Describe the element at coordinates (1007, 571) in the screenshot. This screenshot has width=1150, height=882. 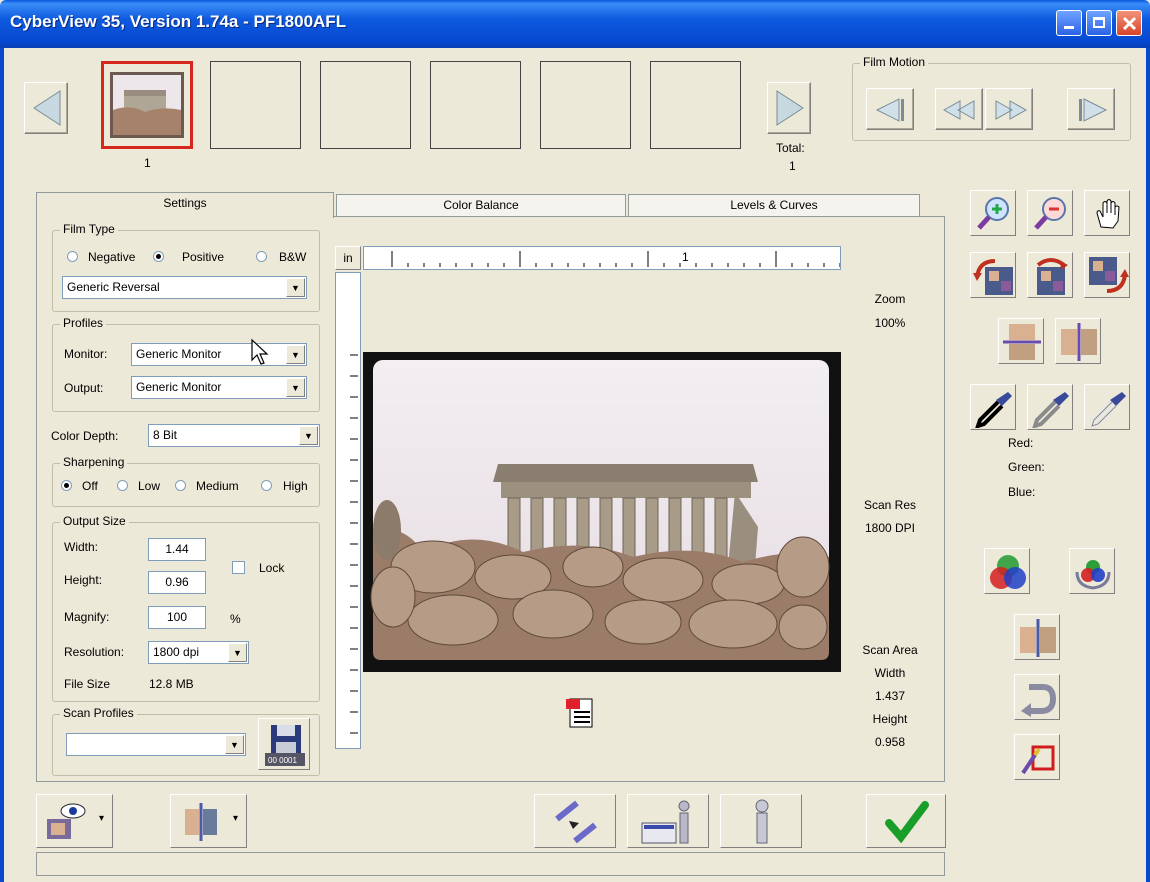
I see `color-wheel-button` at that location.